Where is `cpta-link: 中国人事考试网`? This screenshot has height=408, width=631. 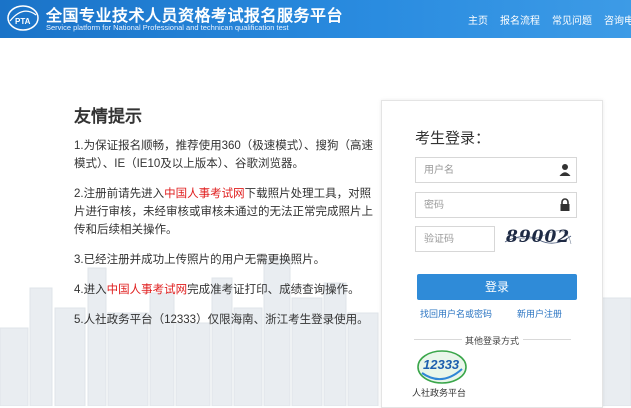
cpta-link: 中国人事考试网 is located at coordinates (204, 194).